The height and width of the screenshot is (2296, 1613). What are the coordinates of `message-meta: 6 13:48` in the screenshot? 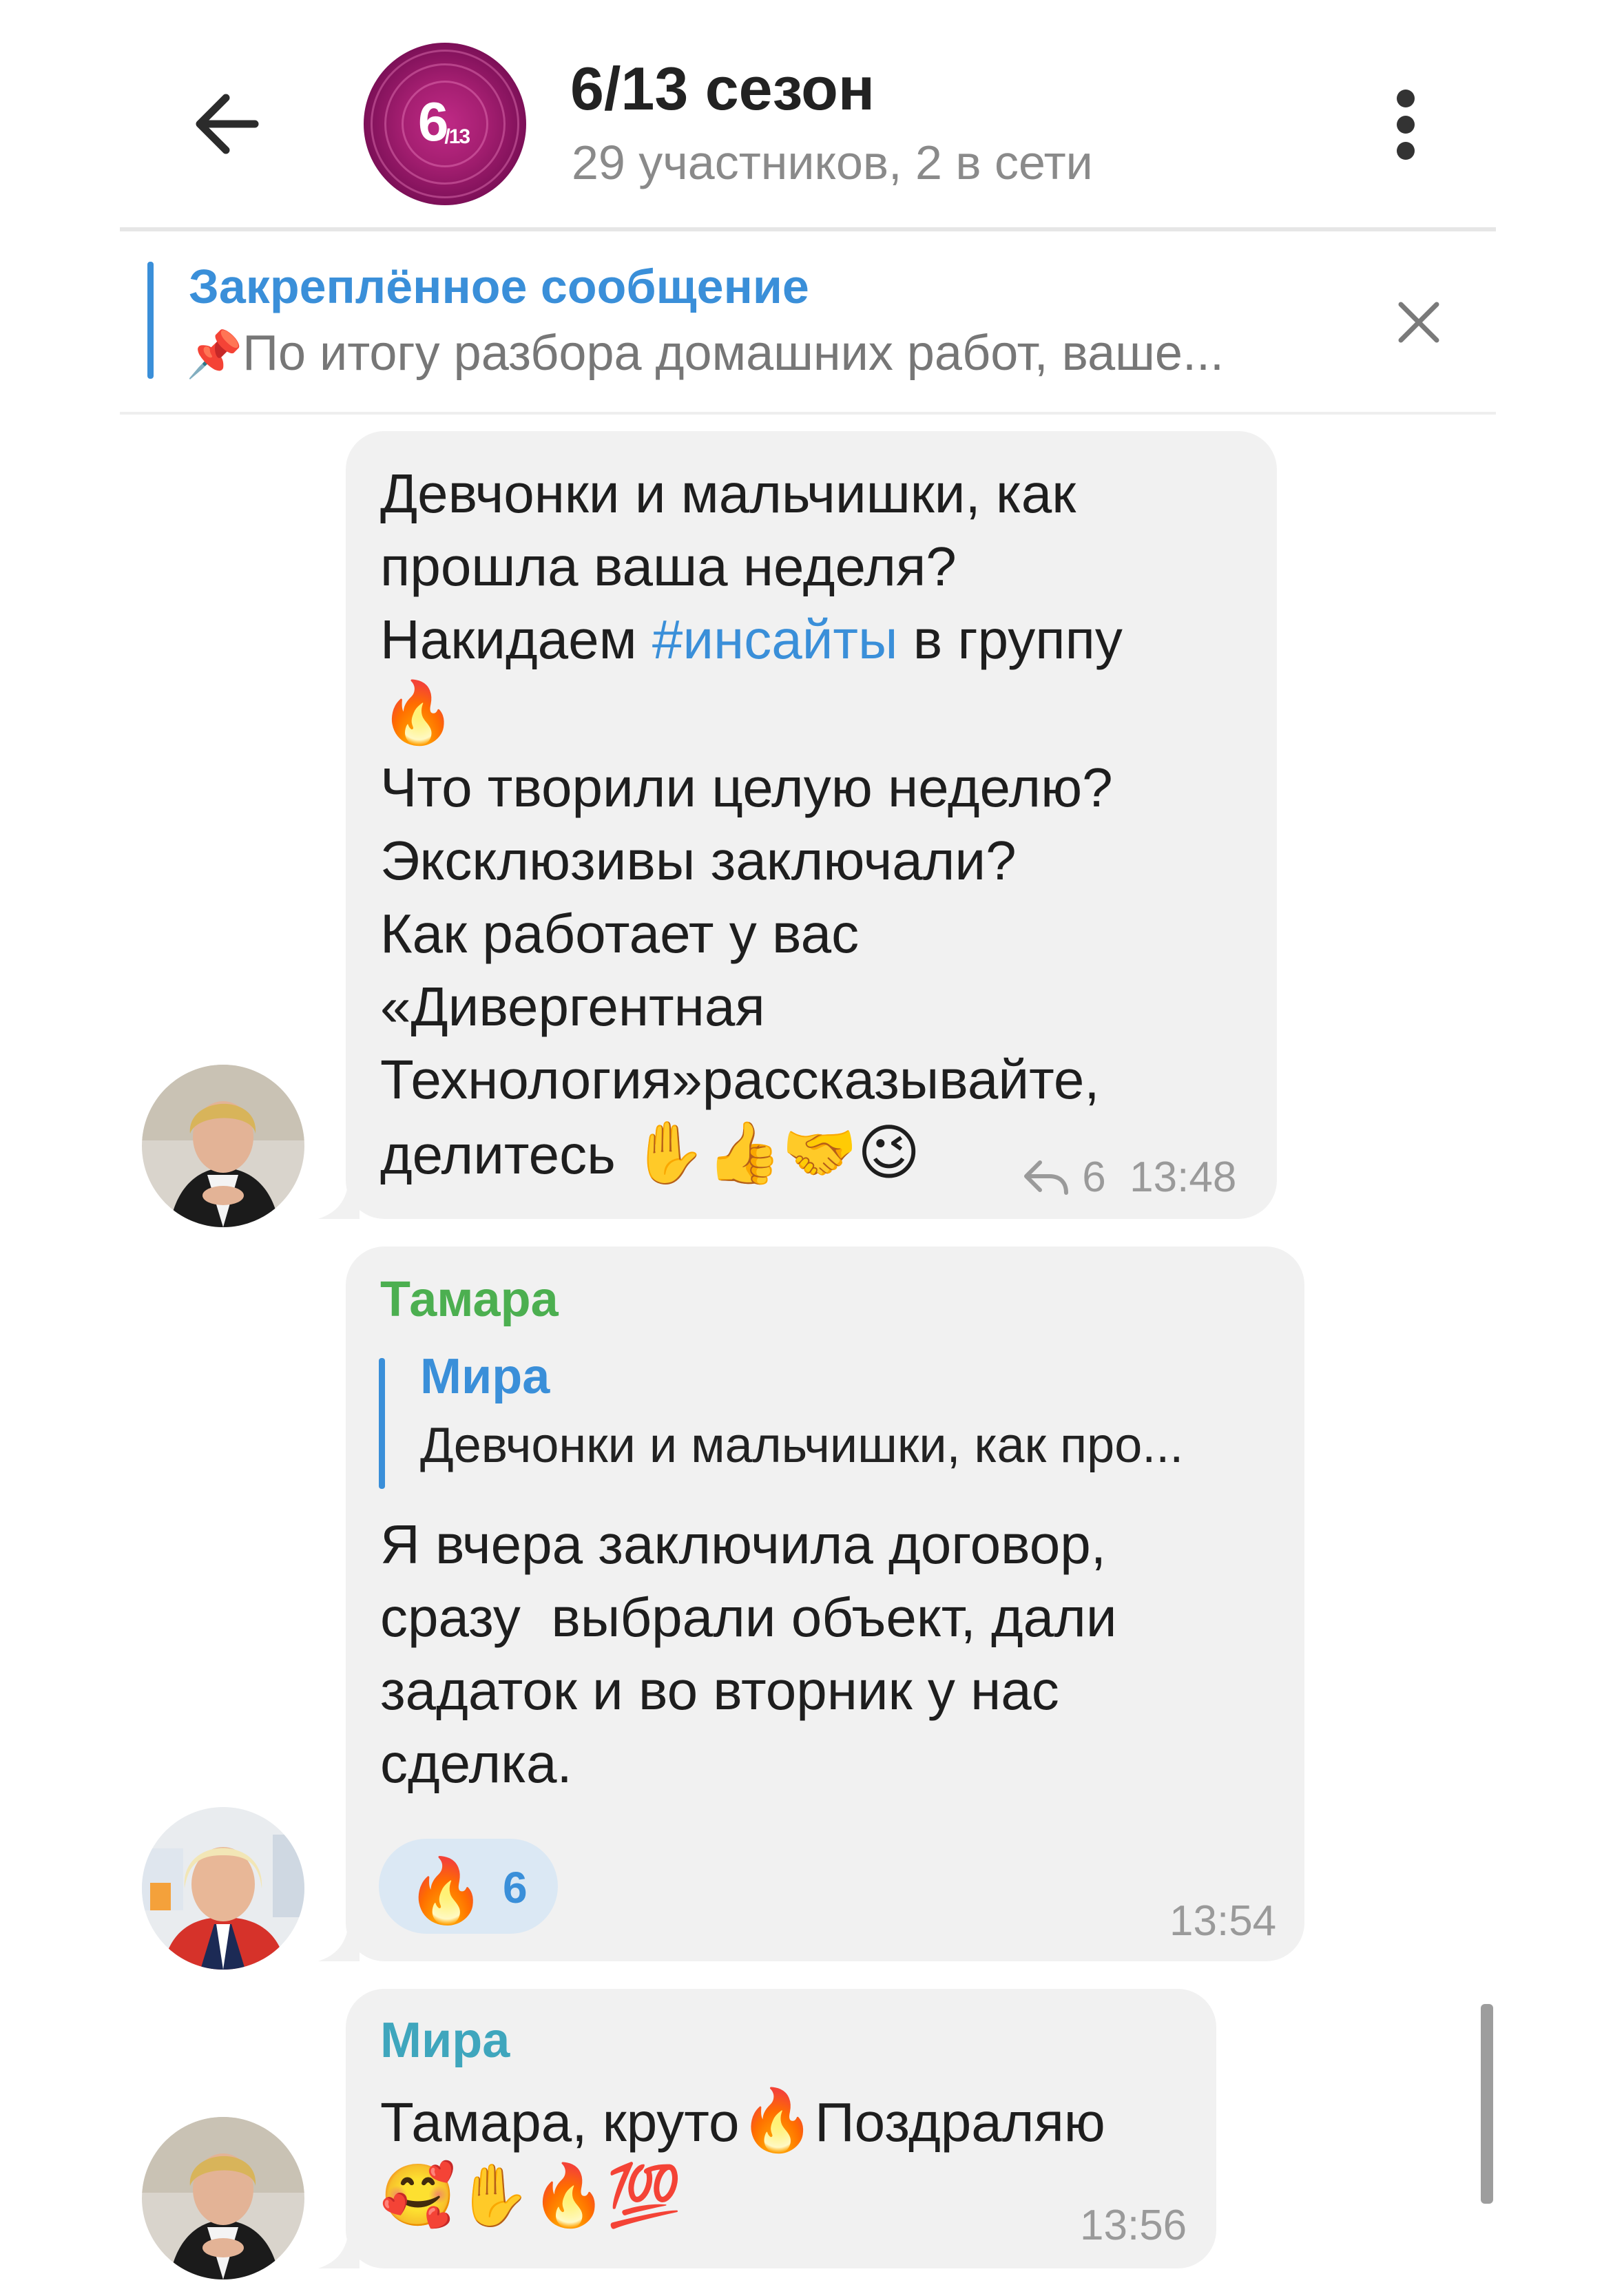 It's located at (1129, 1177).